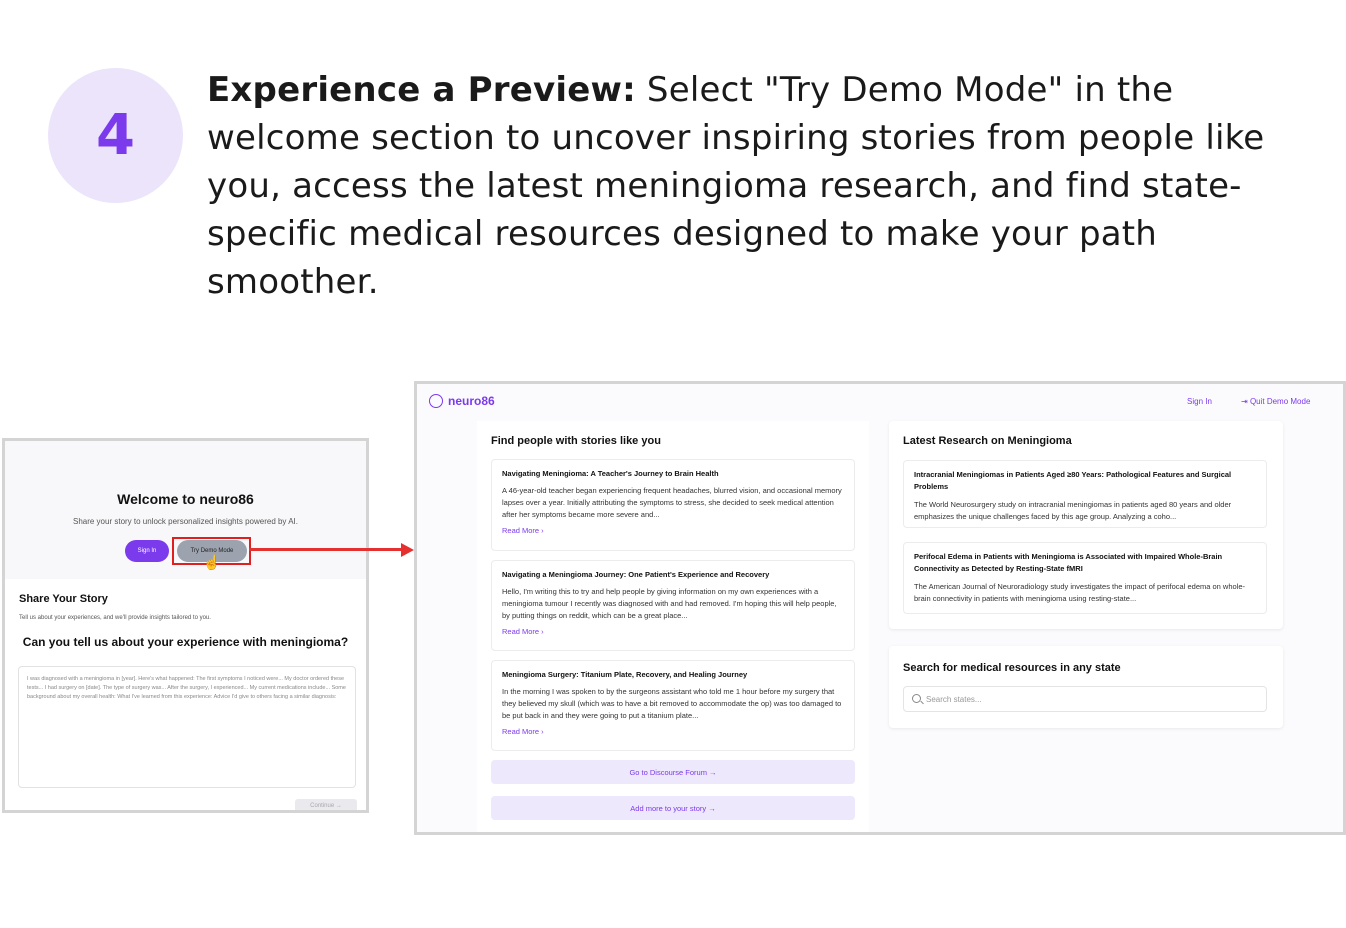  I want to click on step-bold-lead: Experience a Preview:, so click(421, 90).